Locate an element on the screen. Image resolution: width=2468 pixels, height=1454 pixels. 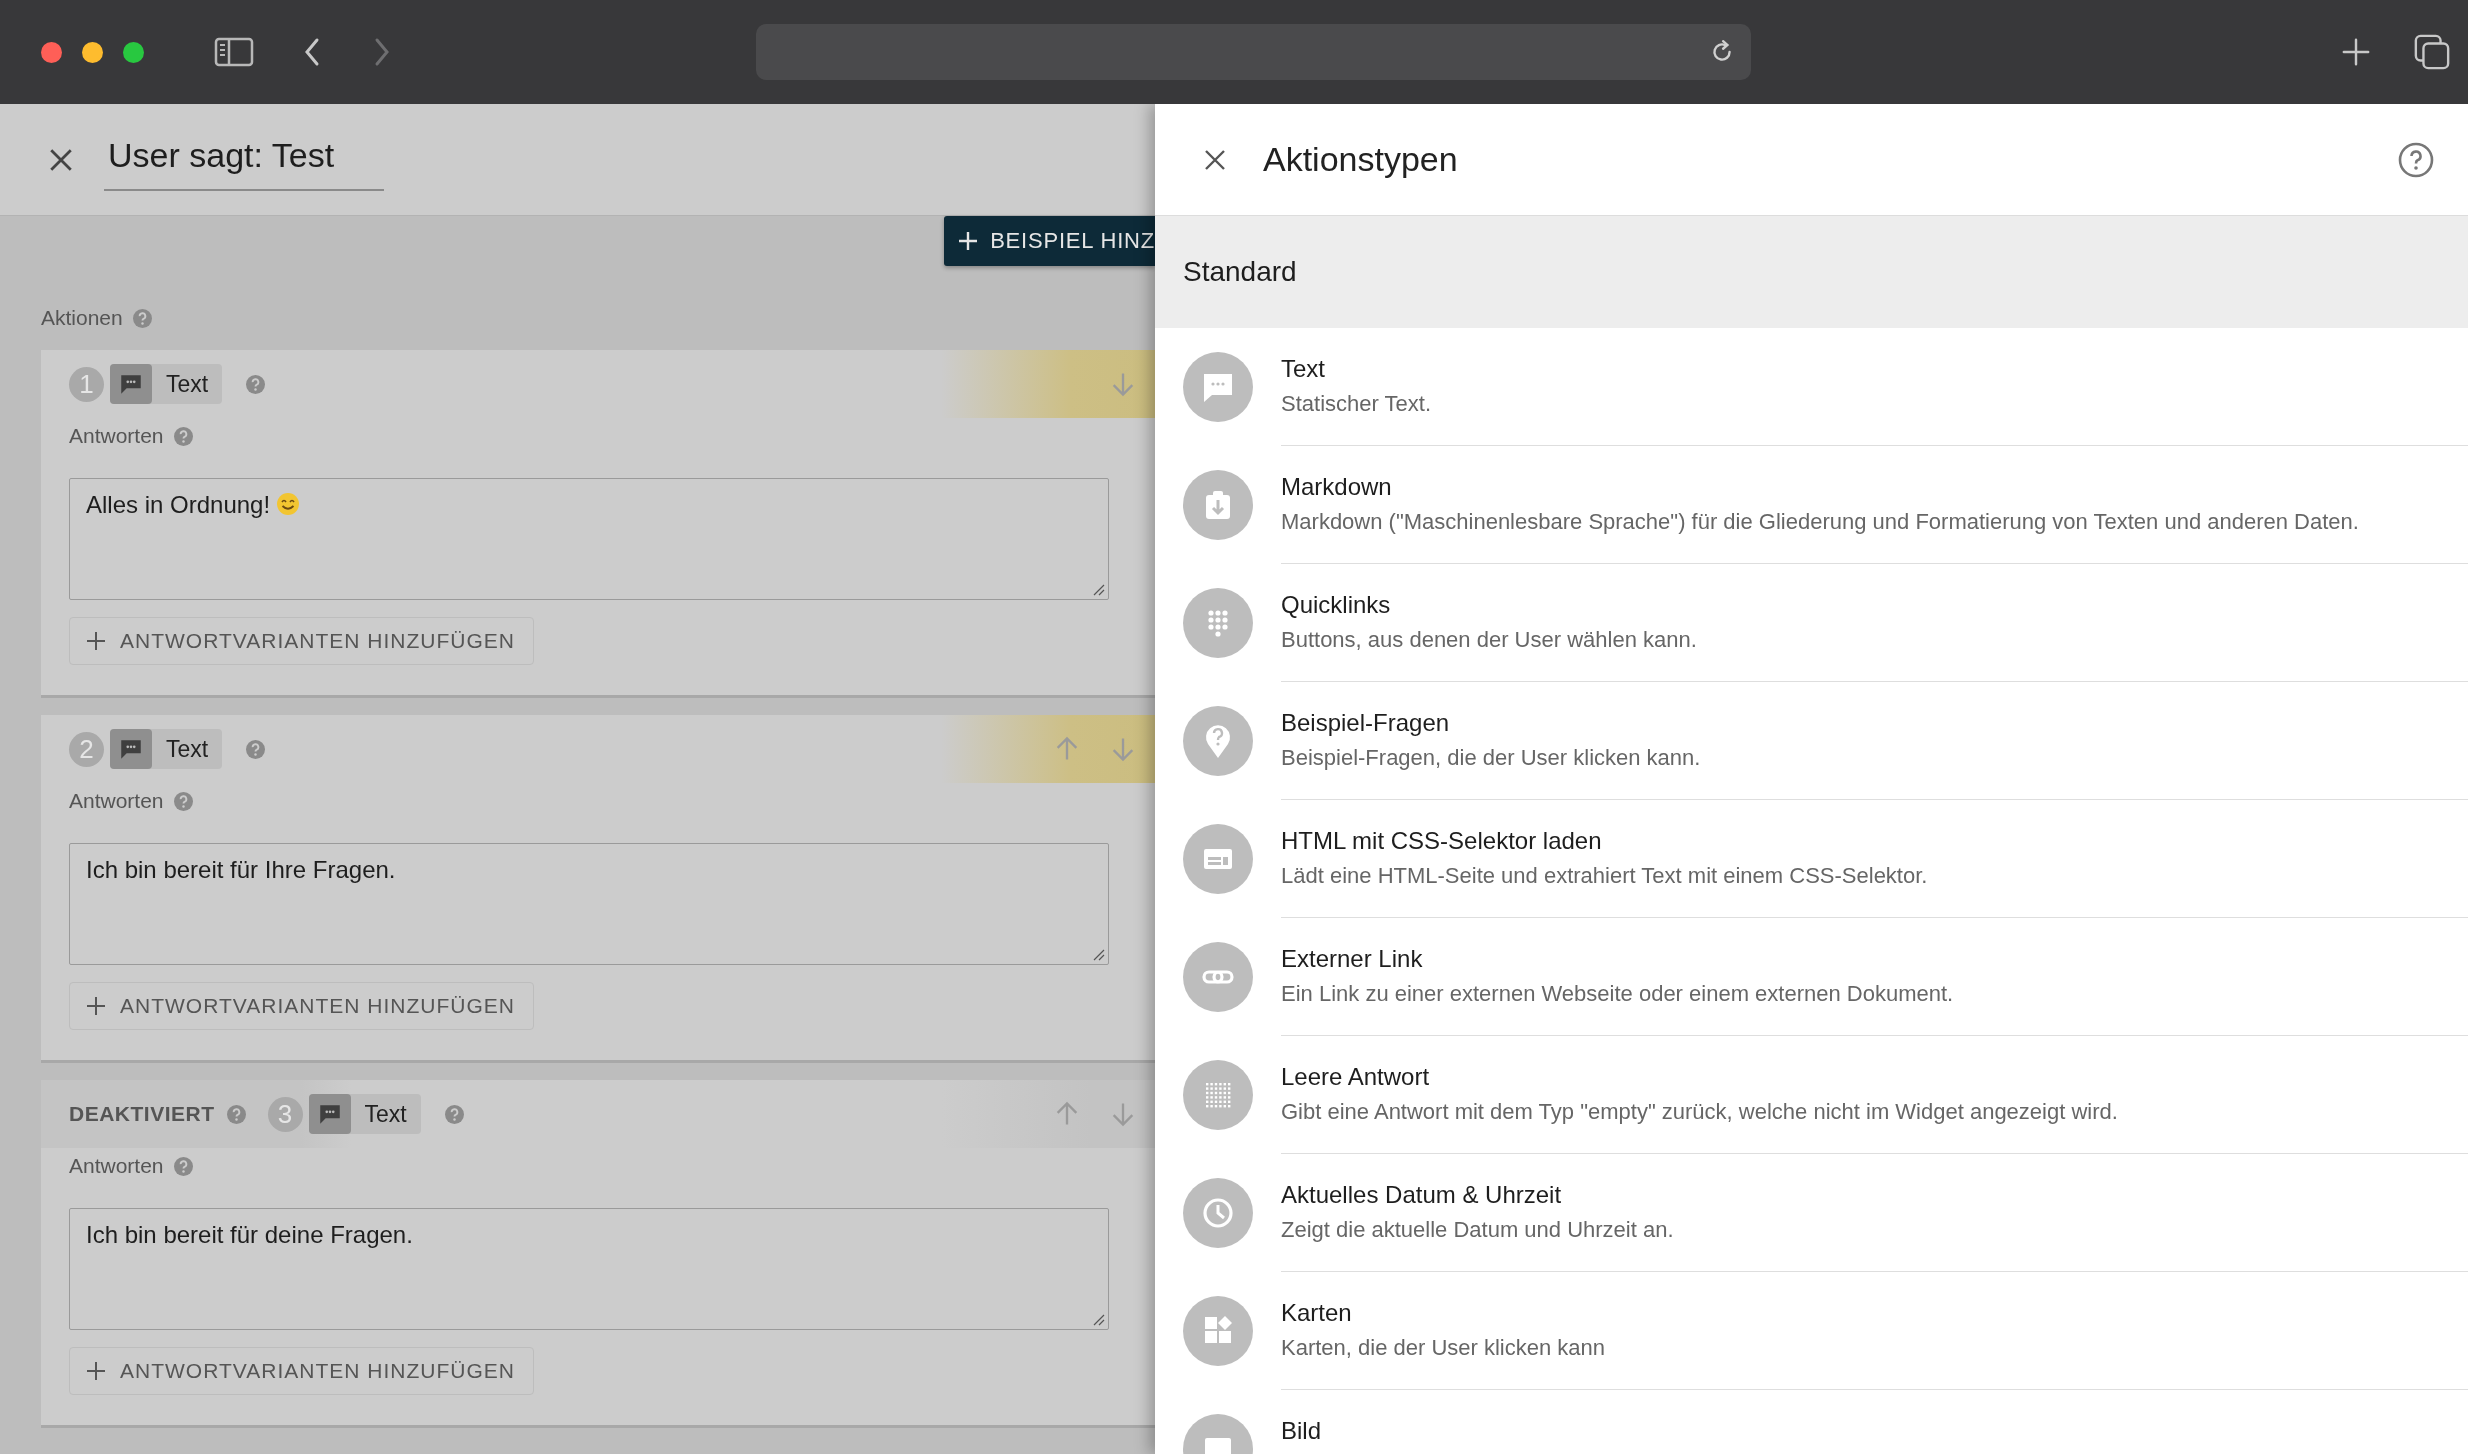
item-description: Lädt eine HTML-Seite und extrahiert Text mit einem CSS-Selektor. is located at coordinates (1605, 876).